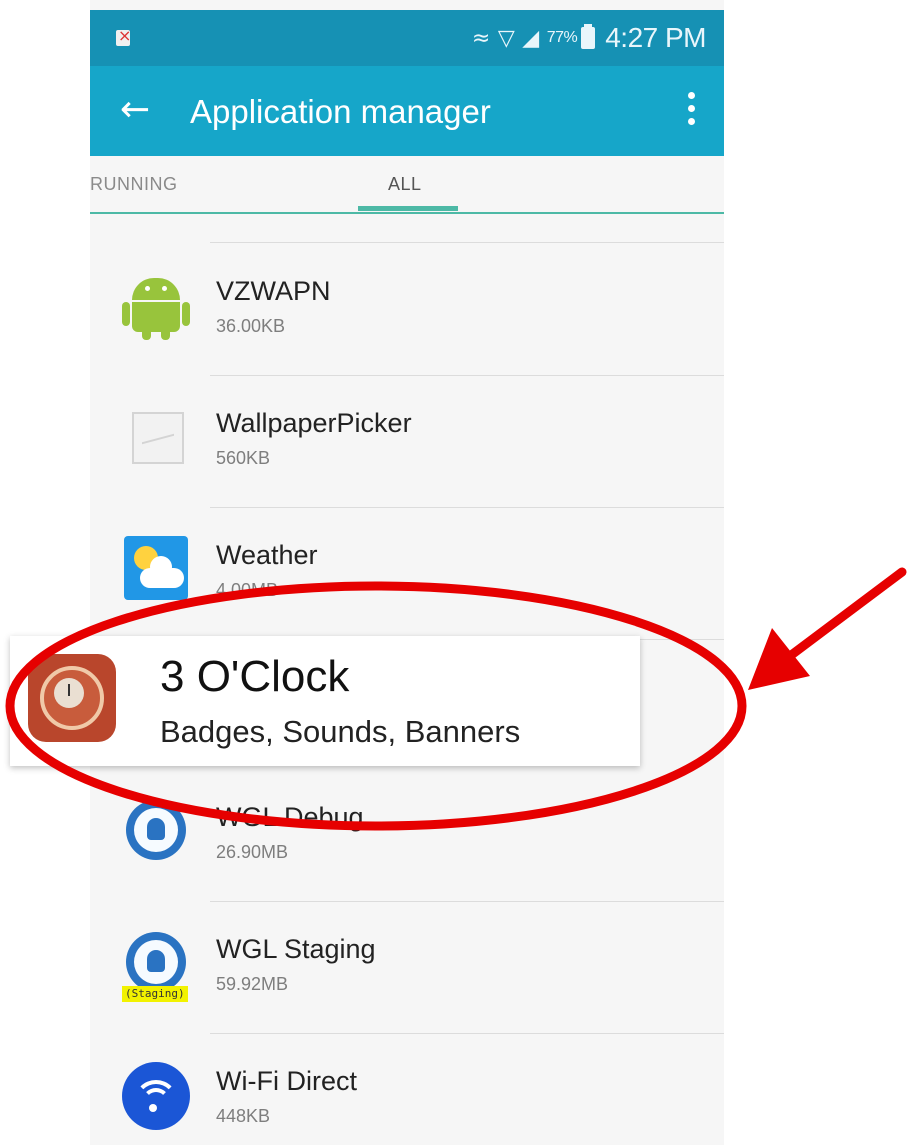 The height and width of the screenshot is (1145, 908). What do you see at coordinates (407, 1089) in the screenshot?
I see `app-row-wifi-direct: Wi-Fi Direct 448KB` at bounding box center [407, 1089].